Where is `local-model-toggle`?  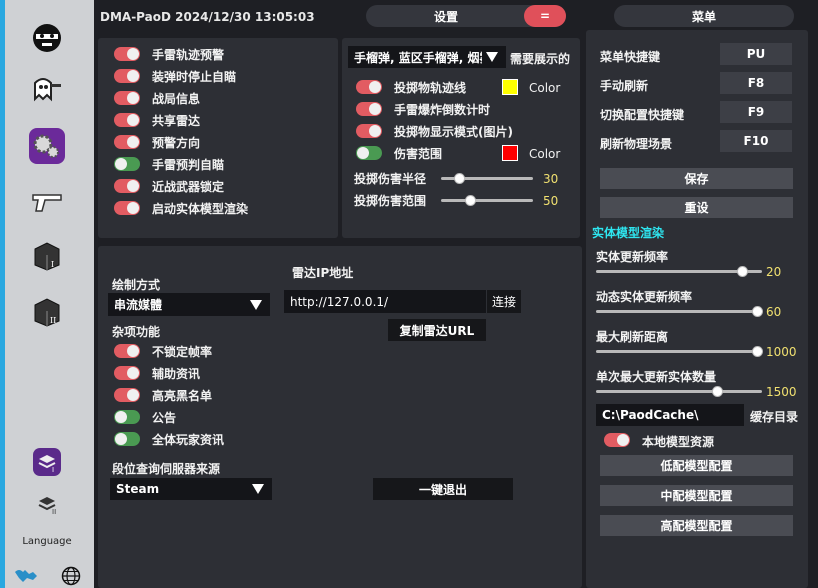 local-model-toggle is located at coordinates (617, 440).